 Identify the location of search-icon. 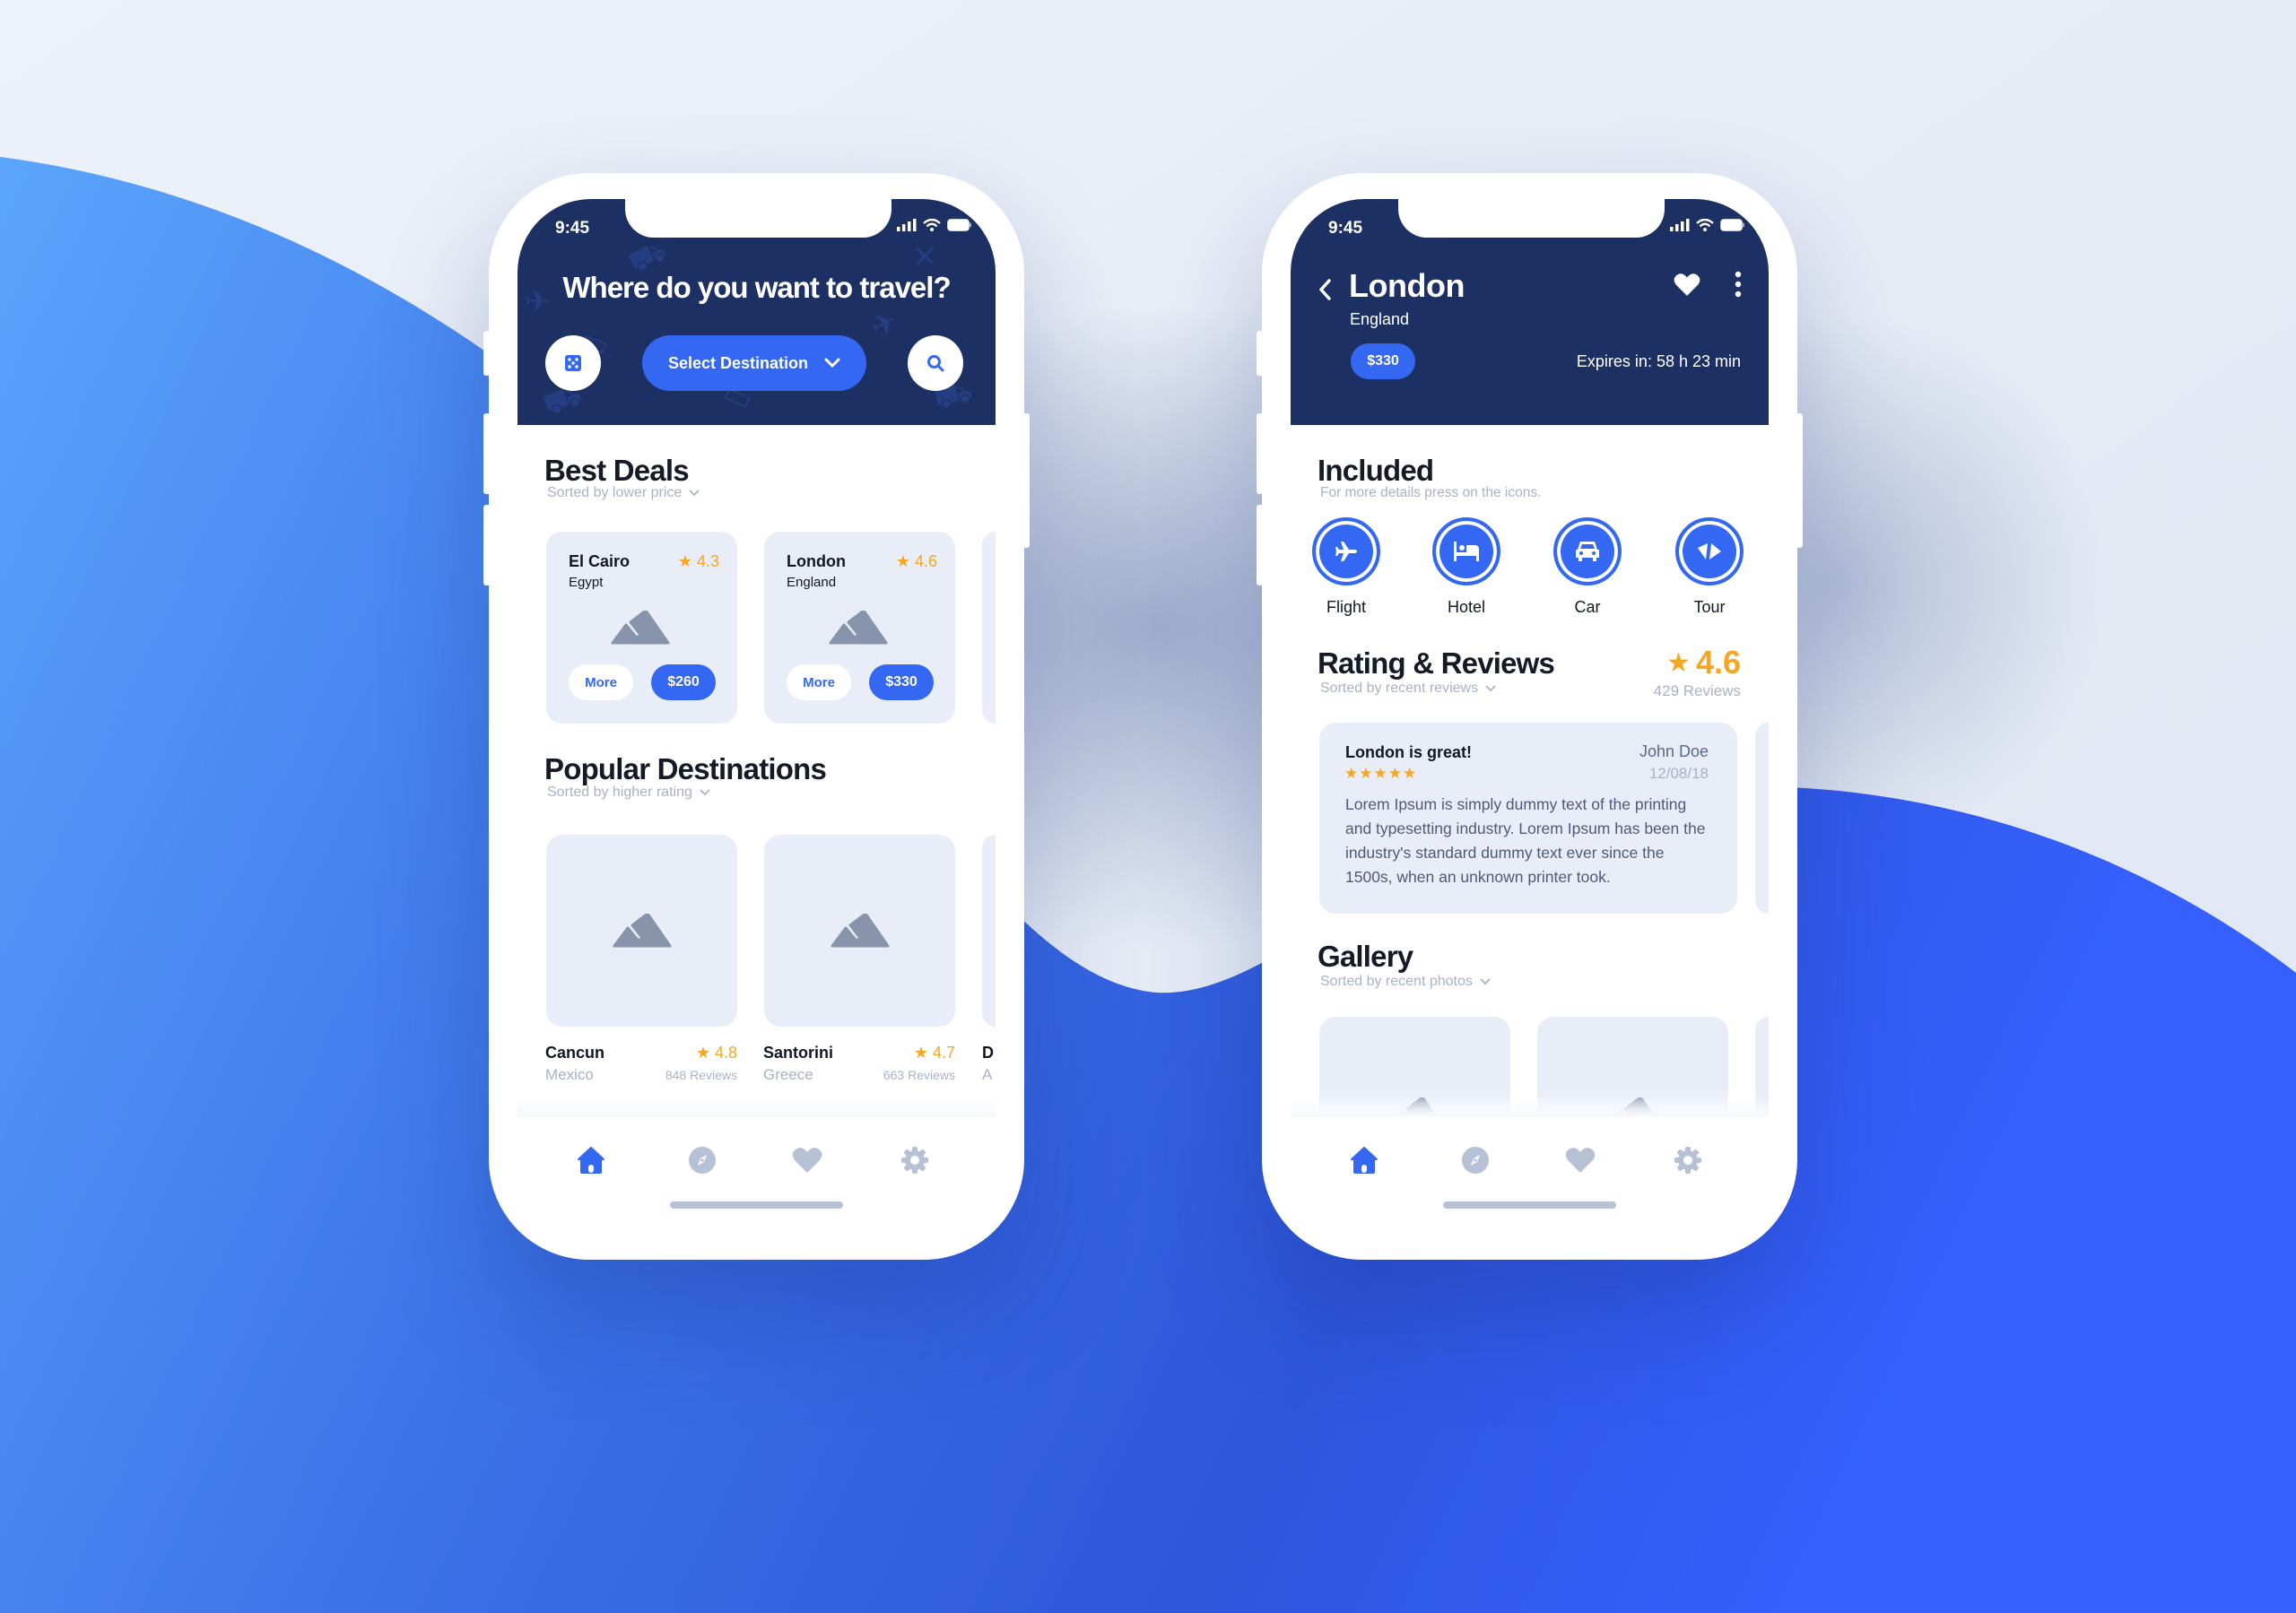
(935, 363).